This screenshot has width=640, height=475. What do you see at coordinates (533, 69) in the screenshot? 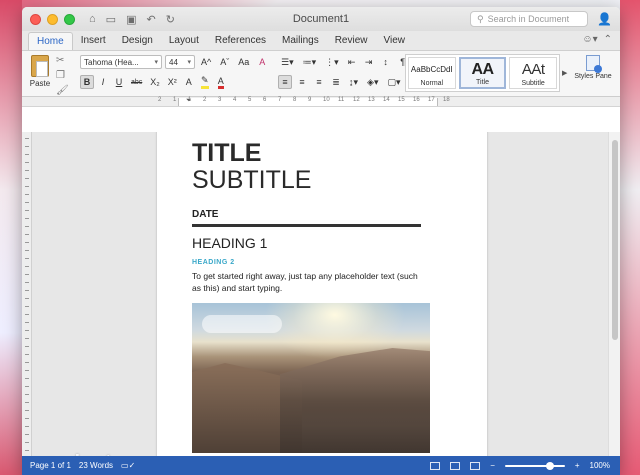
I see `style-subtitle-sample: AAt` at bounding box center [533, 69].